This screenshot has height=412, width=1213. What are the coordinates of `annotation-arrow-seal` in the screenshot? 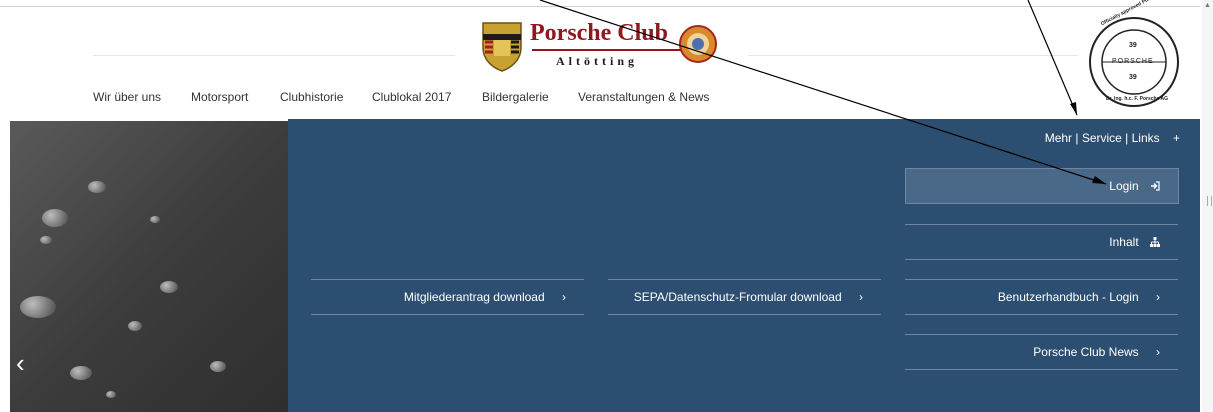 It's located at (1052, 58).